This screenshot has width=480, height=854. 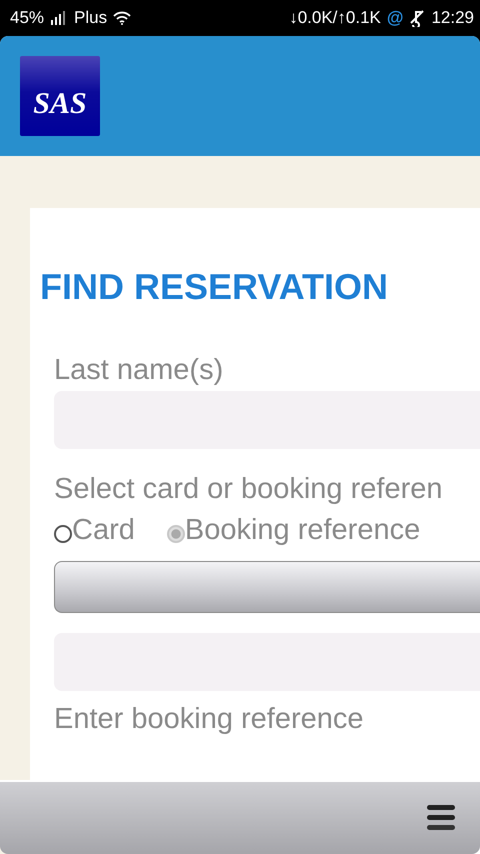 I want to click on menu-icon, so click(x=441, y=818).